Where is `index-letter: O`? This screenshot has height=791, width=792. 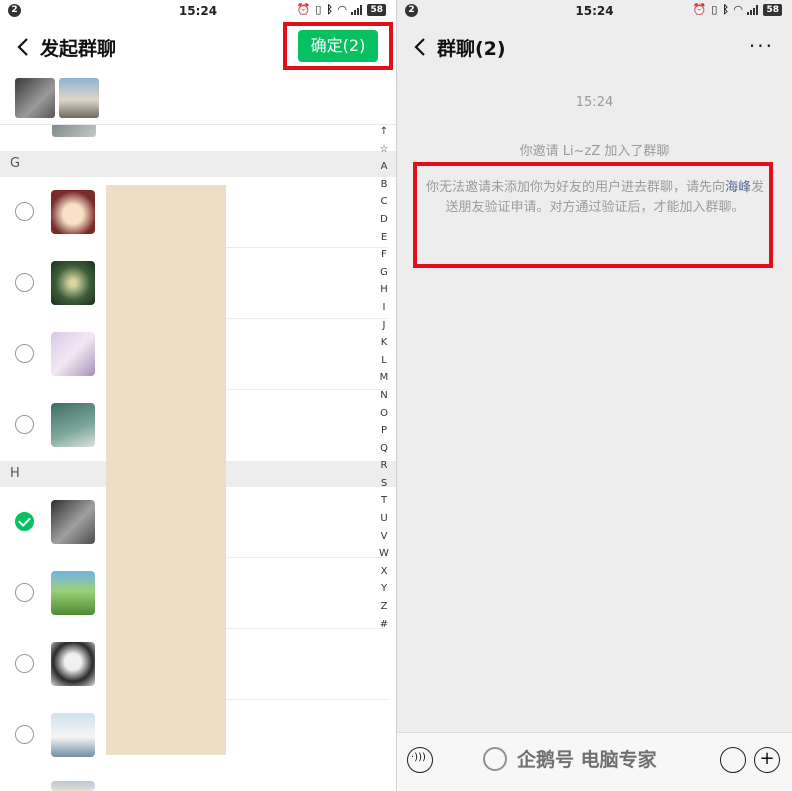 index-letter: O is located at coordinates (384, 417).